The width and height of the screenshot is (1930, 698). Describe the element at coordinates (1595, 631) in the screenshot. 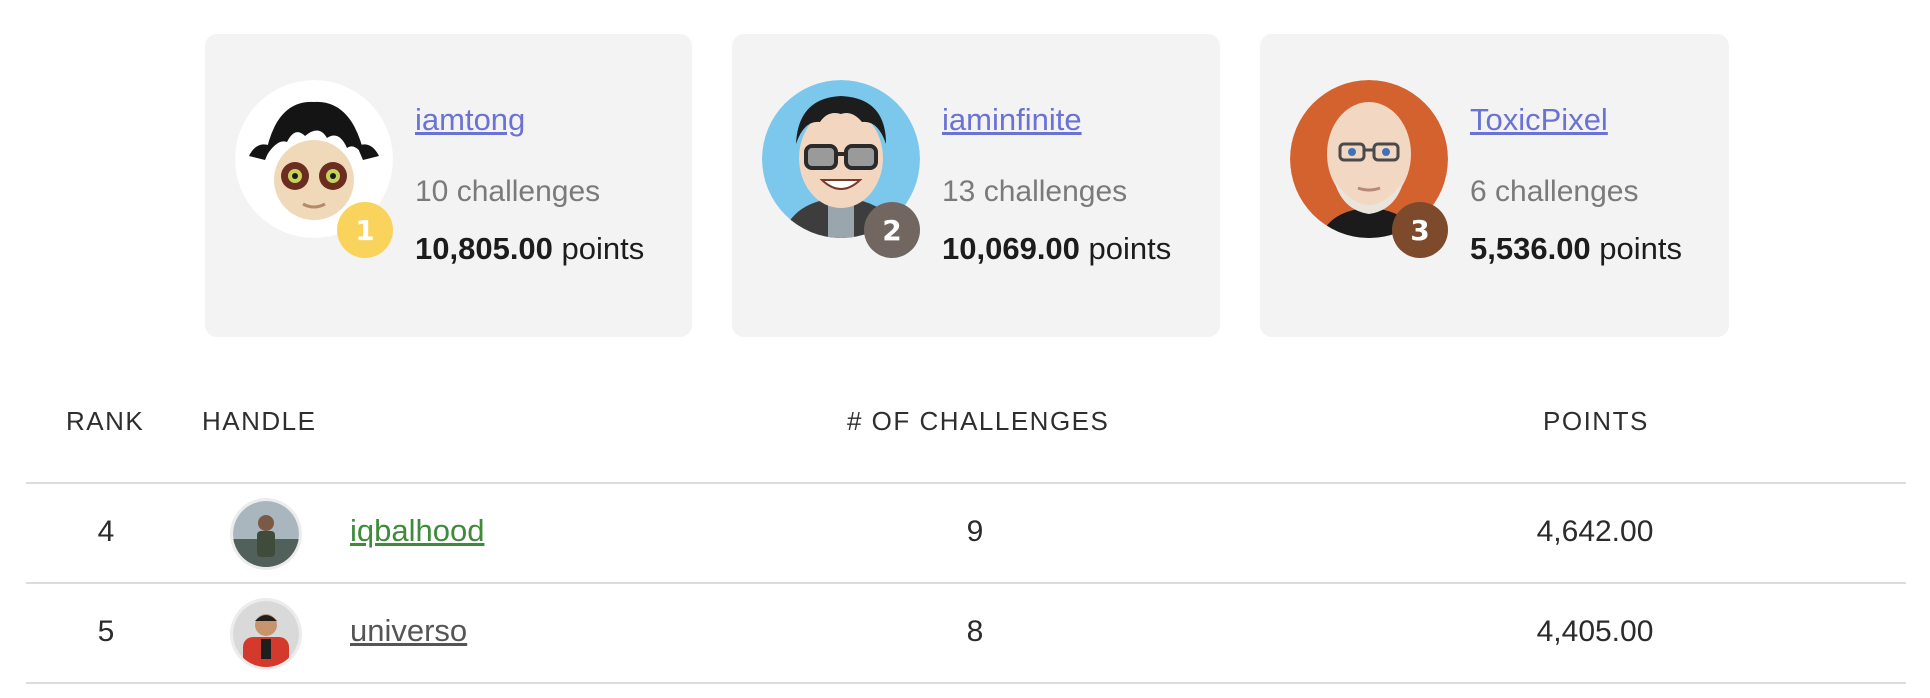

I see `row-points: 4,405.00` at that location.